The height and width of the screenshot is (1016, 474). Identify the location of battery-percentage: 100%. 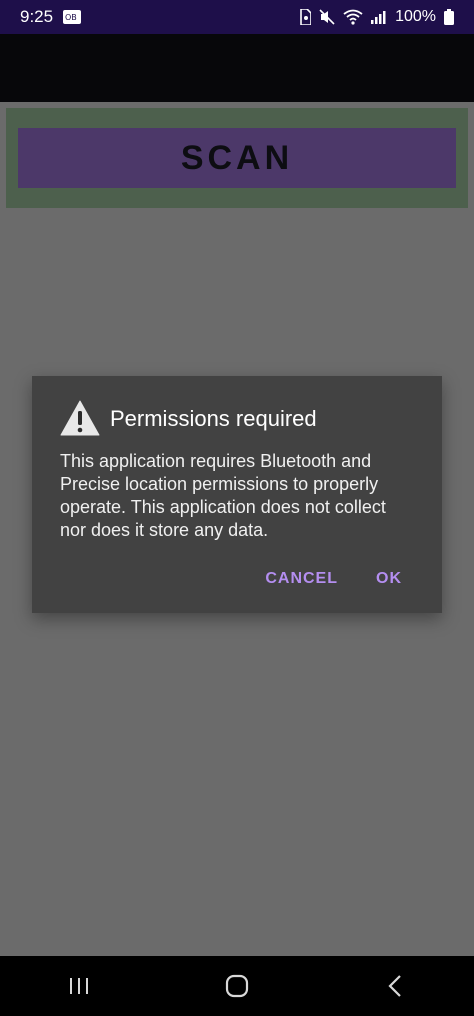
(415, 16).